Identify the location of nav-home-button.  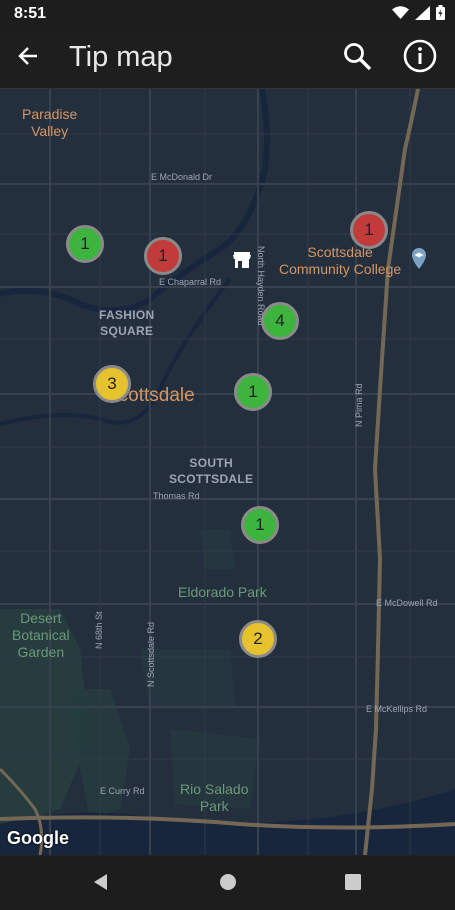
(228, 884).